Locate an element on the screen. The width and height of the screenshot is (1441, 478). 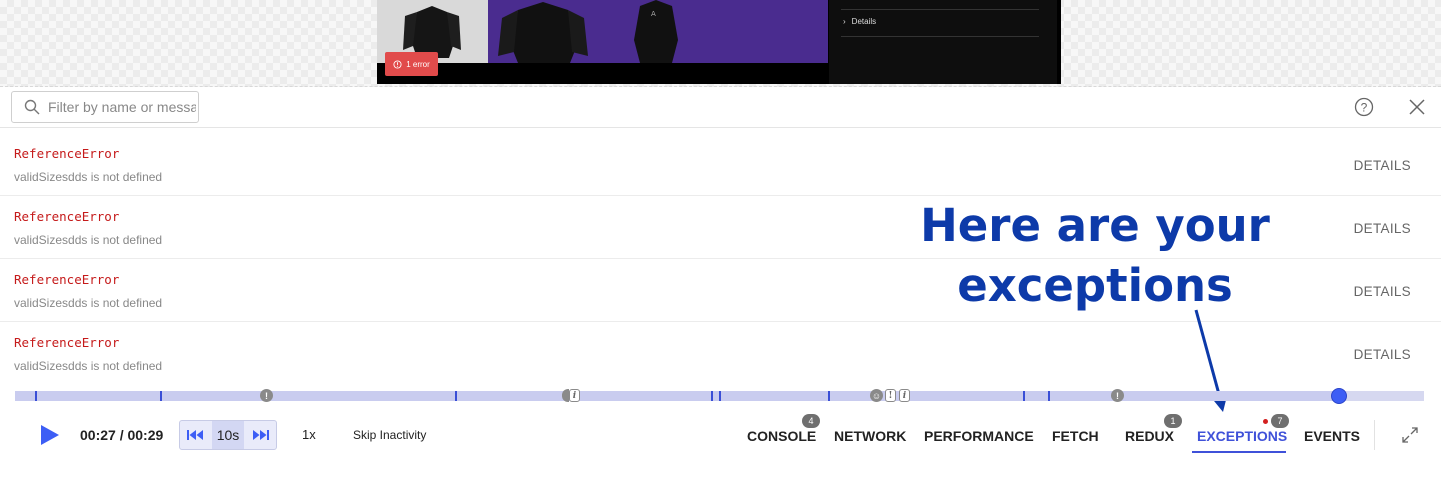
replay-frame: A › Details 1 error is located at coordinates (719, 42).